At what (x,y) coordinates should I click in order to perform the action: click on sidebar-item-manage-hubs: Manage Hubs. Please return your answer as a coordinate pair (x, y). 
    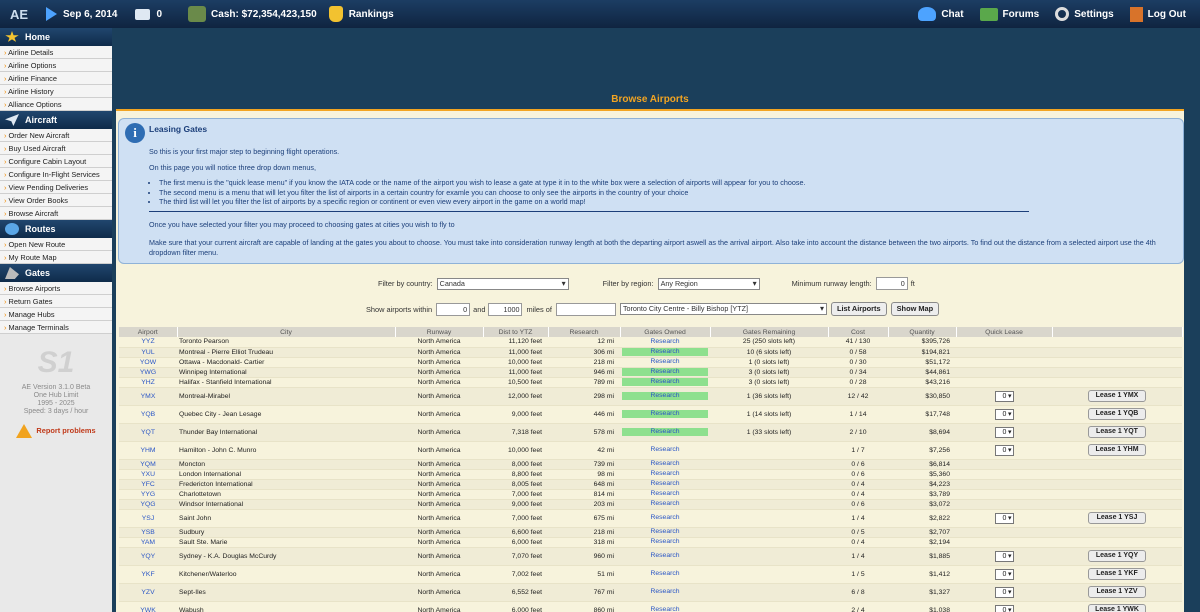
    Looking at the image, I should click on (56, 314).